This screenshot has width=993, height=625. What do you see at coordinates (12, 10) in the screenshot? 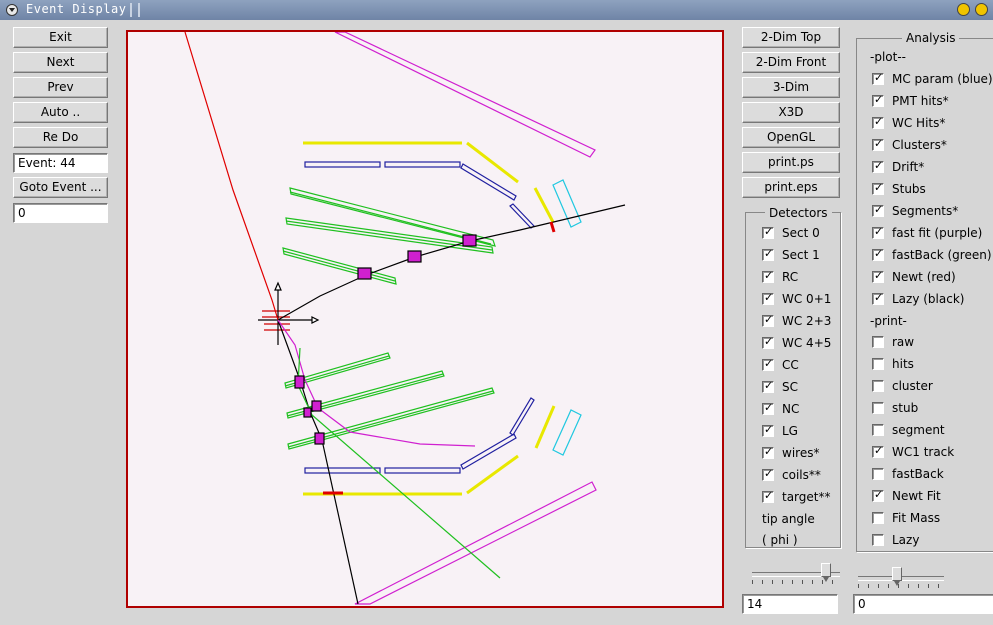
I see `window-menu-icon` at bounding box center [12, 10].